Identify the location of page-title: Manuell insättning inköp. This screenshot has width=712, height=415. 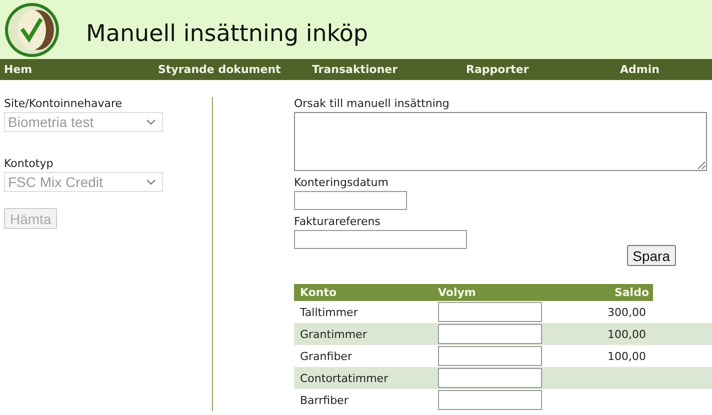
(227, 33).